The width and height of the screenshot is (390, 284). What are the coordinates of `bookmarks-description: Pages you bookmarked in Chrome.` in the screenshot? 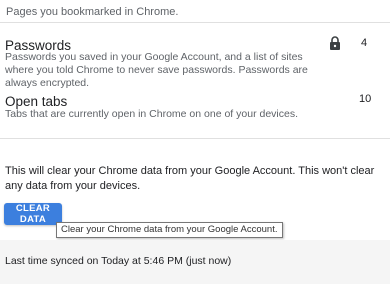 It's located at (92, 12).